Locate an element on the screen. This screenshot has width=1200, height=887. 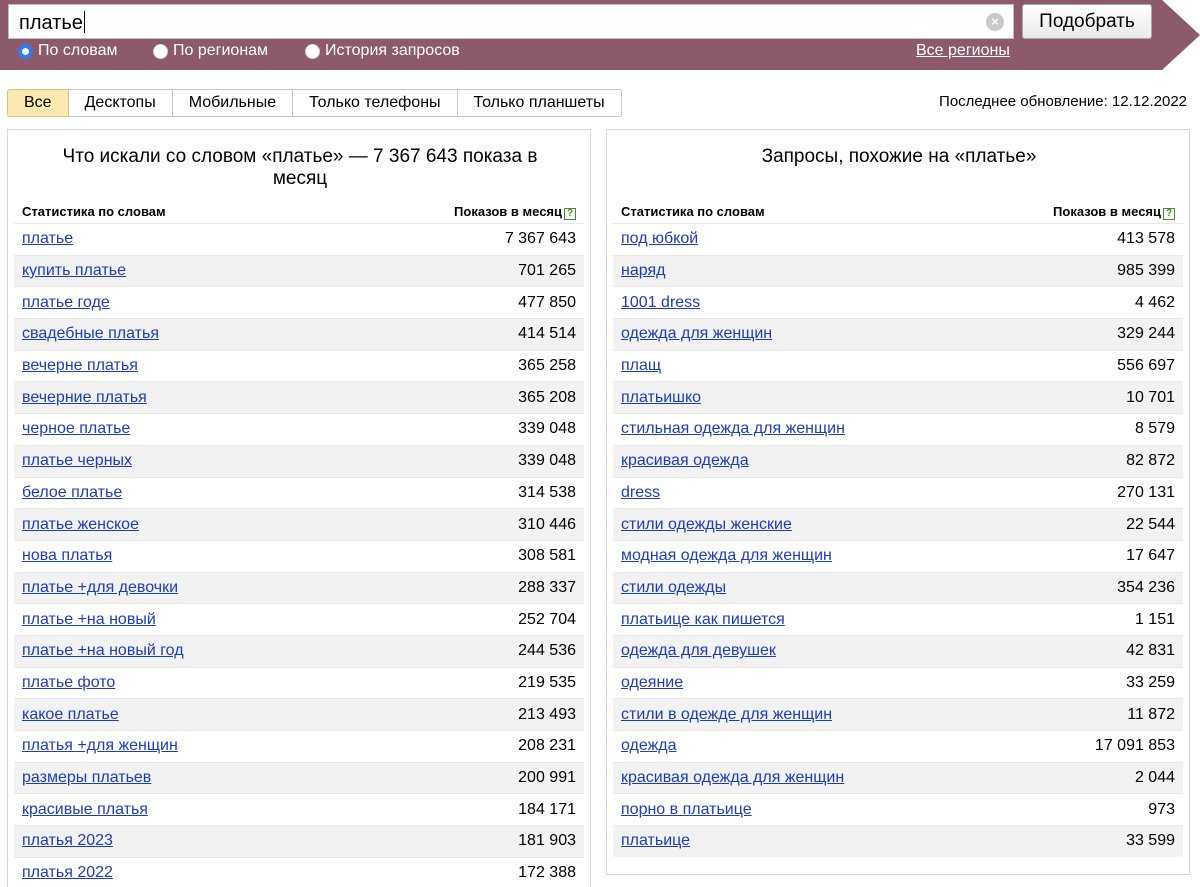
impressions-count: 310 446 is located at coordinates (547, 524).